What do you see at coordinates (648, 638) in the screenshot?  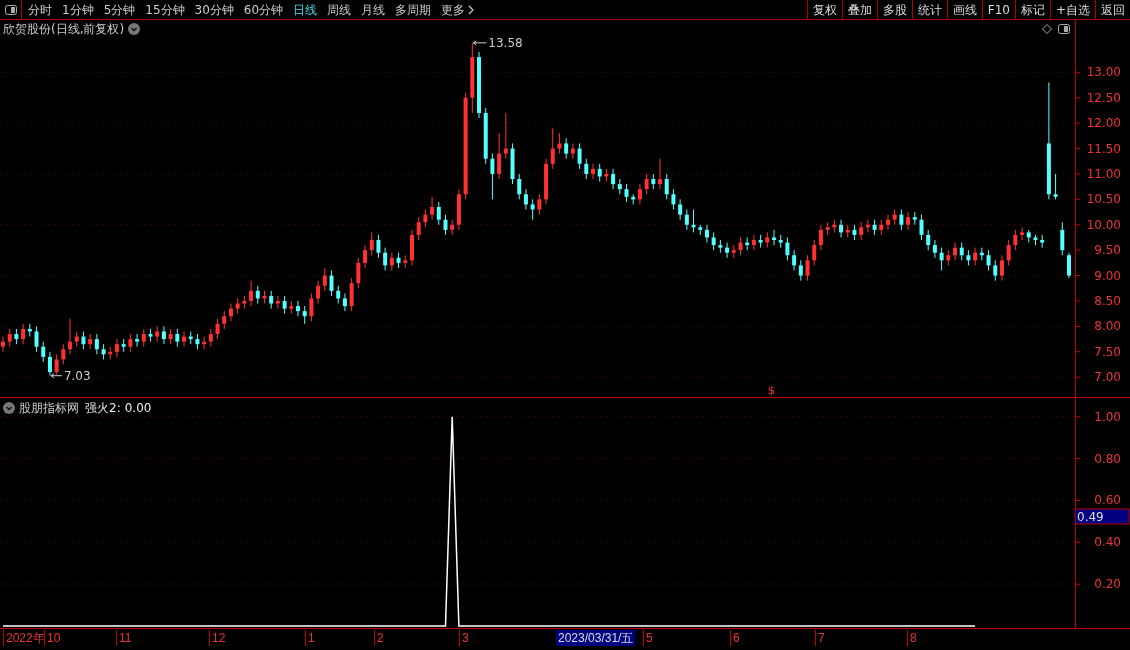 I see `date-axis-label: 5` at bounding box center [648, 638].